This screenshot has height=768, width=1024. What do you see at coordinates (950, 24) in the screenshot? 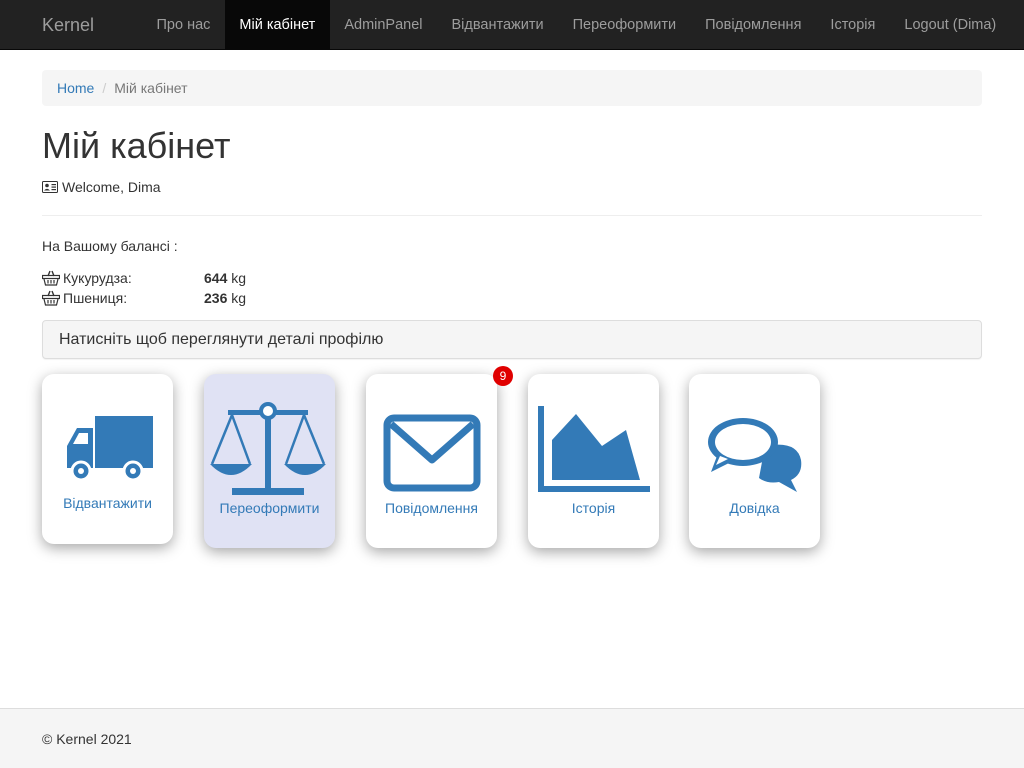
I see `nav-item-logout: Logout (Dima)` at bounding box center [950, 24].